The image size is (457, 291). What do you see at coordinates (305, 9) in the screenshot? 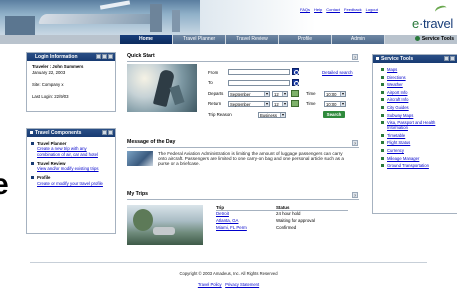
I see `faqs-link: FAQs` at bounding box center [305, 9].